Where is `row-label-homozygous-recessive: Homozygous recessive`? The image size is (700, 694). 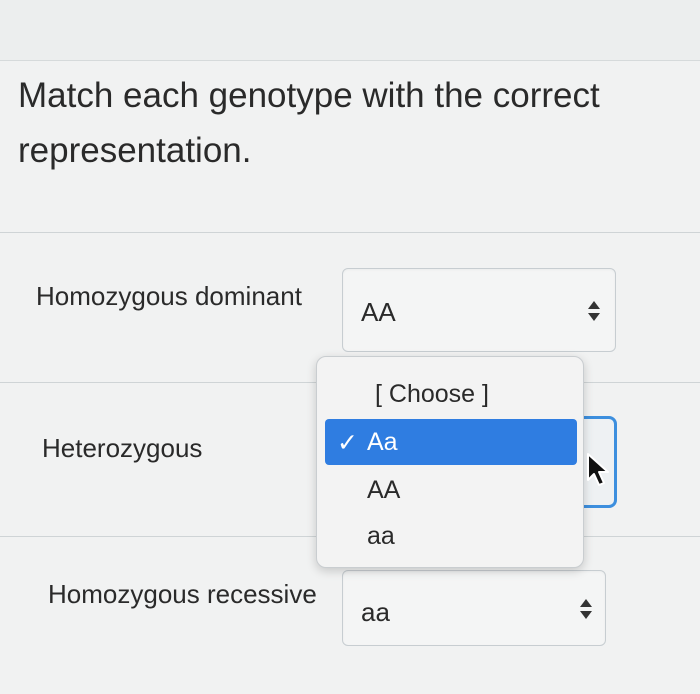 row-label-homozygous-recessive: Homozygous recessive is located at coordinates (182, 594).